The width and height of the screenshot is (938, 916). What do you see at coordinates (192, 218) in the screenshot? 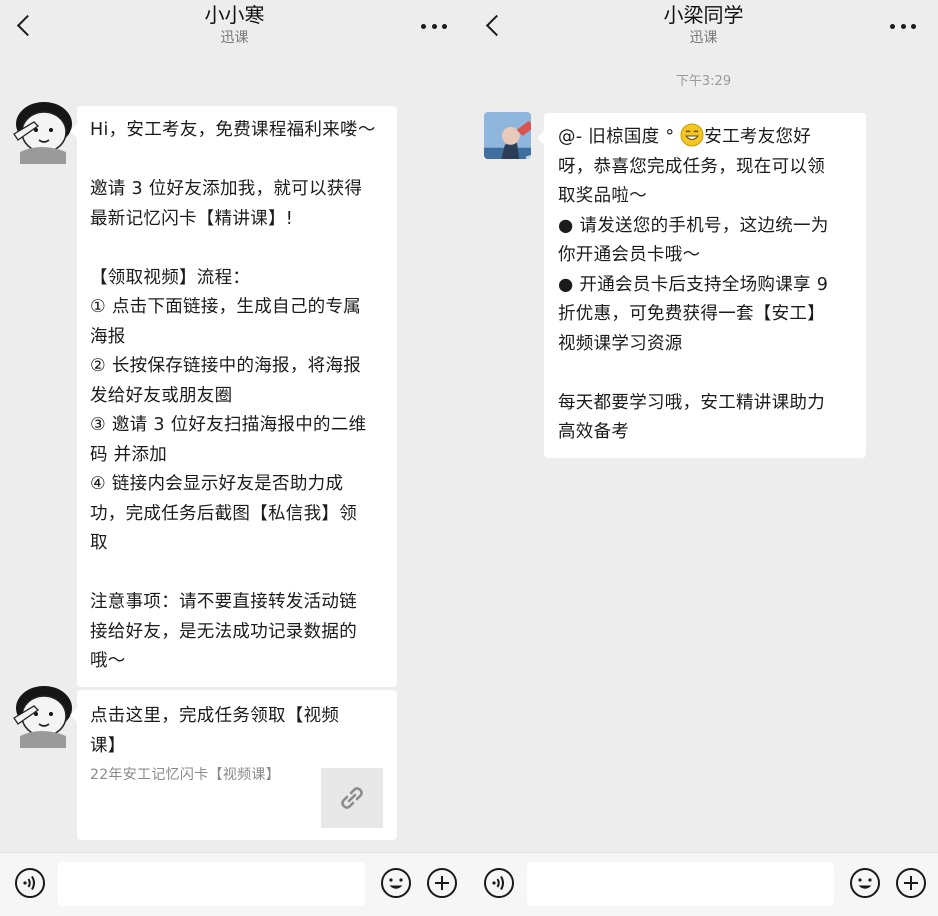
I see `message-line: 最新记忆闪卡【精讲课】!` at bounding box center [192, 218].